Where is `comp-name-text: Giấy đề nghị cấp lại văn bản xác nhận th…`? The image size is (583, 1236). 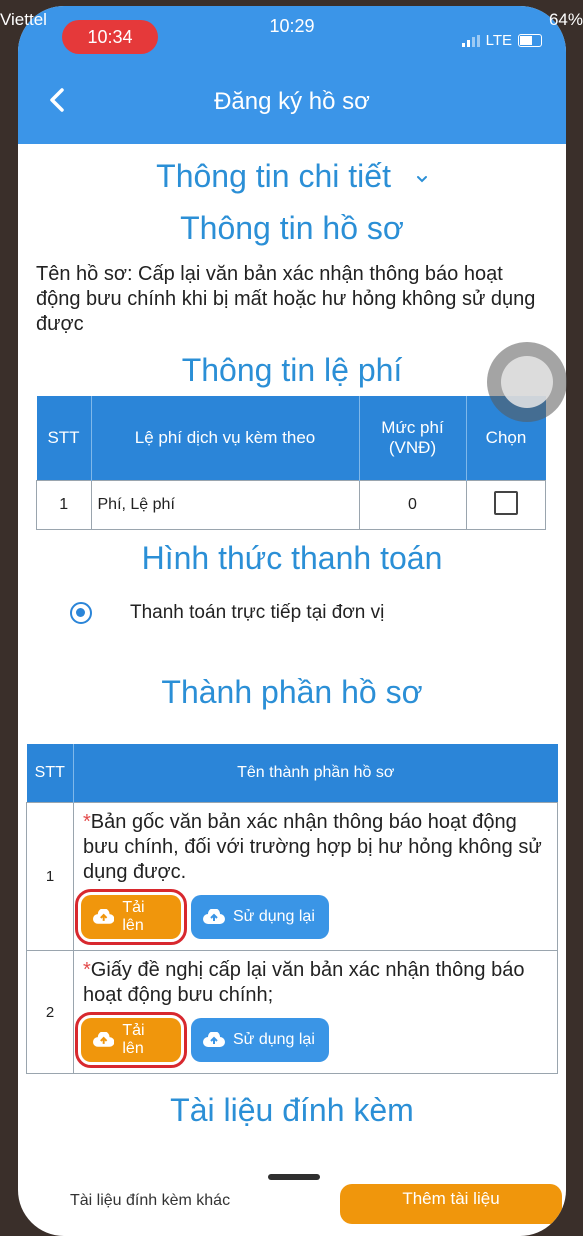 comp-name-text: Giấy đề nghị cấp lại văn bản xác nhận th… is located at coordinates (304, 982).